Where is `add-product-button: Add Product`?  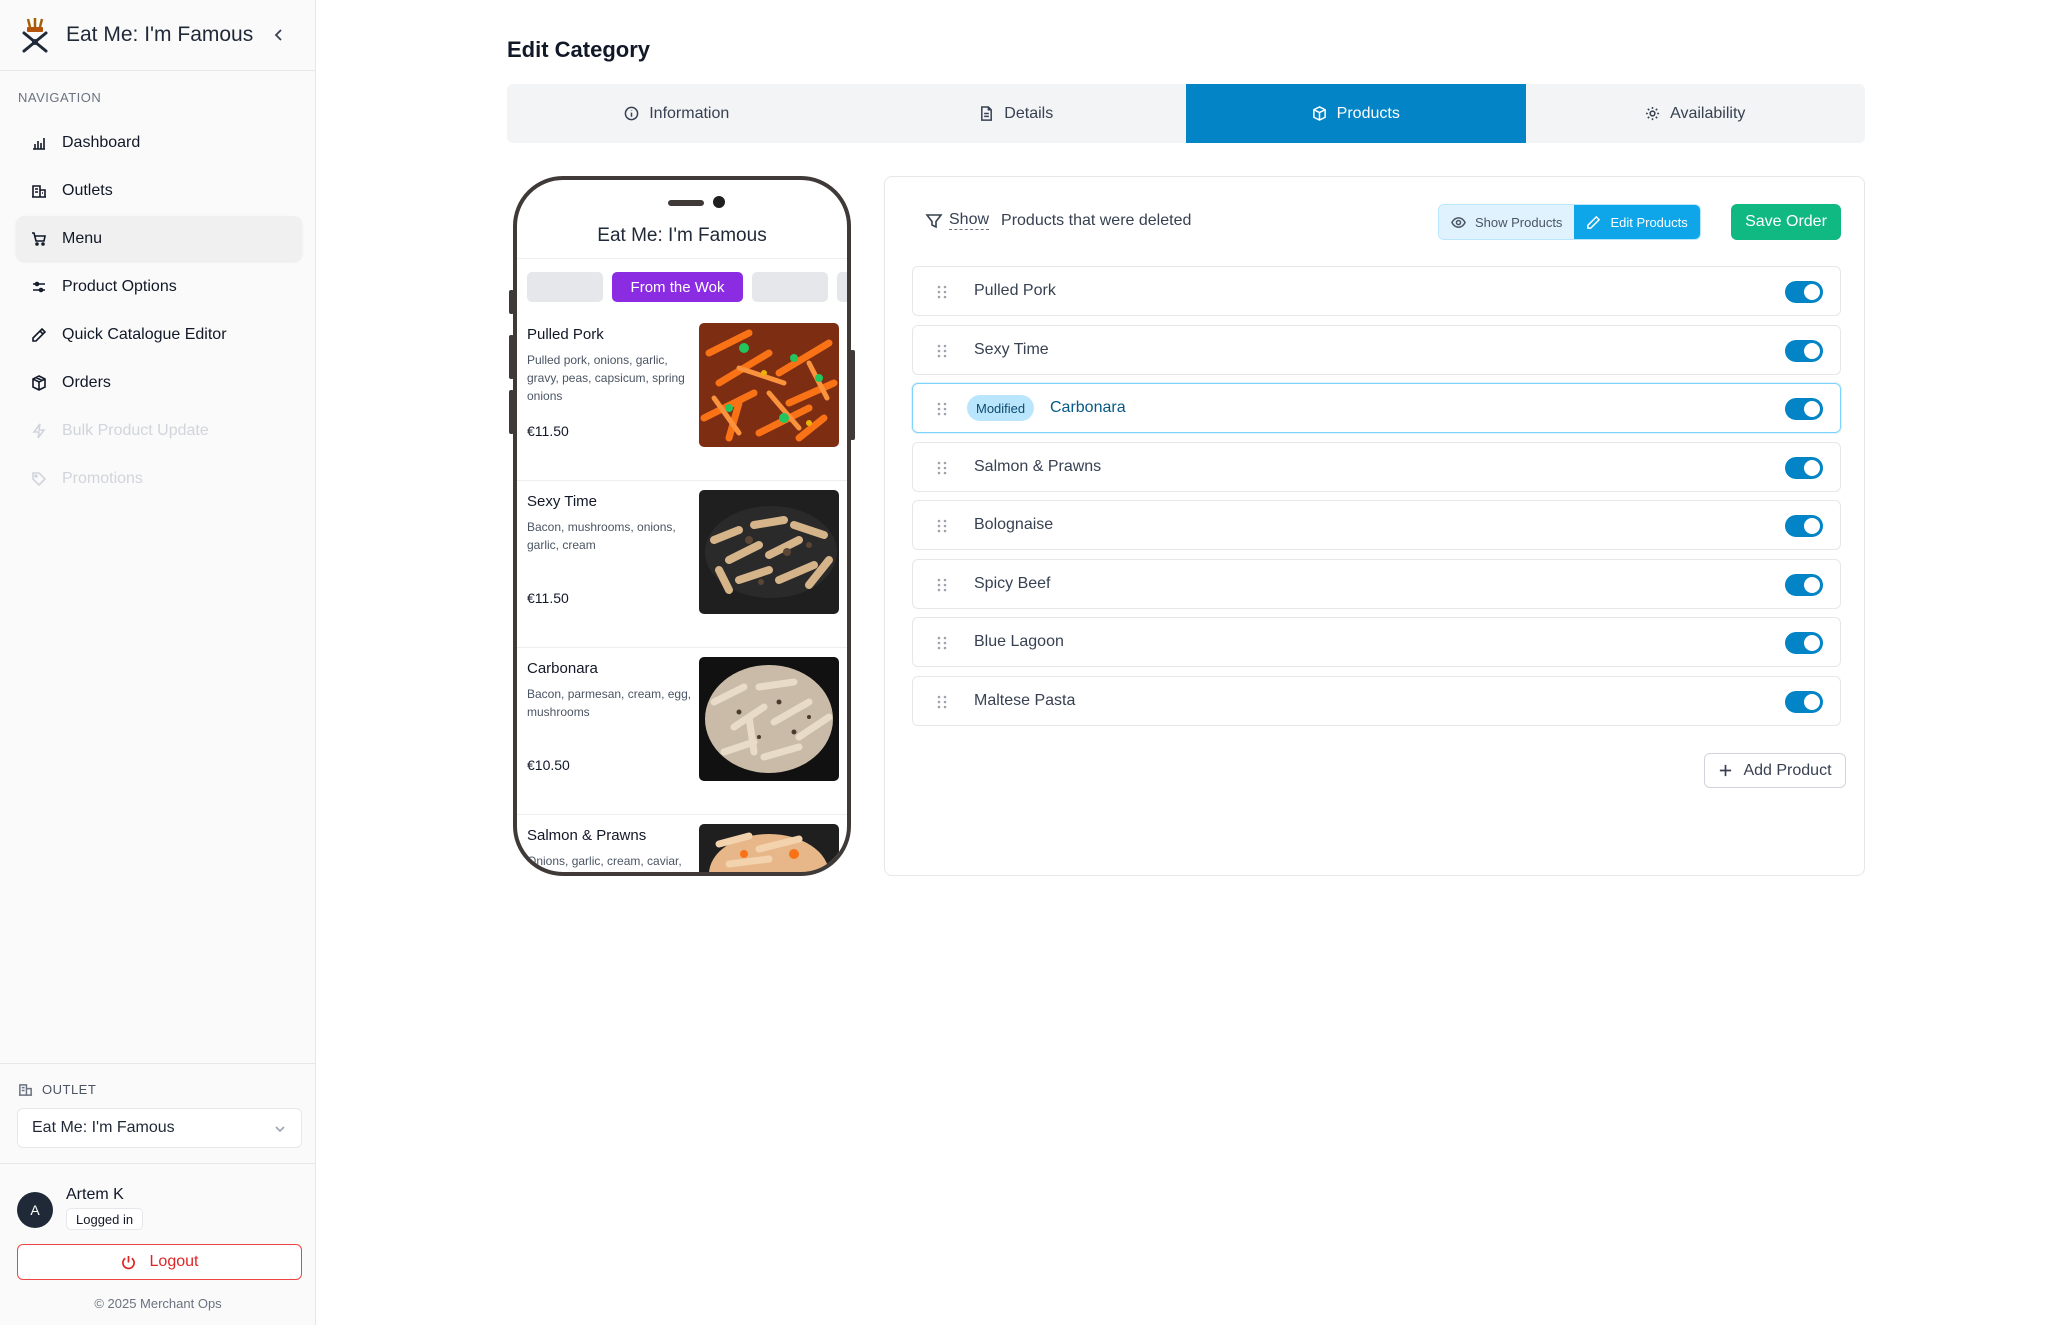 add-product-button: Add Product is located at coordinates (1775, 770).